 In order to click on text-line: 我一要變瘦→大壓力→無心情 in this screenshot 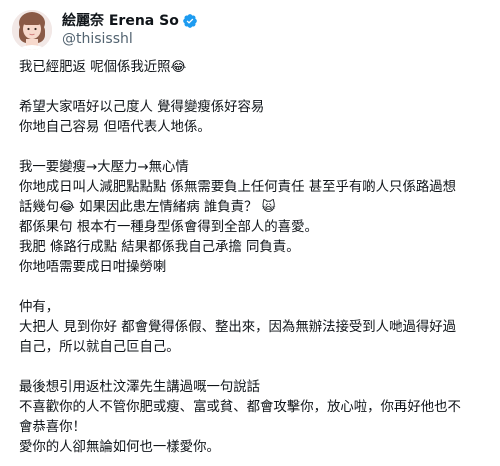, I will do `click(104, 167)`.